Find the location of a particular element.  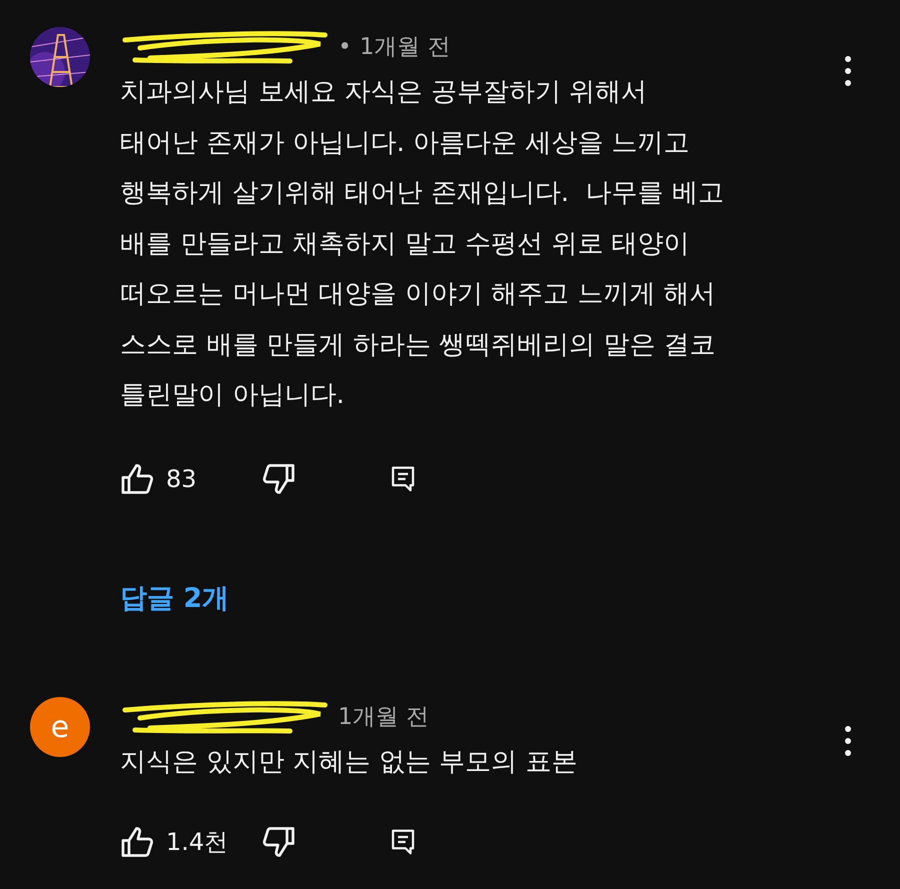

comment-text: 지식은 있지만 지혜는 없는 부모의 표본 is located at coordinates (349, 762).